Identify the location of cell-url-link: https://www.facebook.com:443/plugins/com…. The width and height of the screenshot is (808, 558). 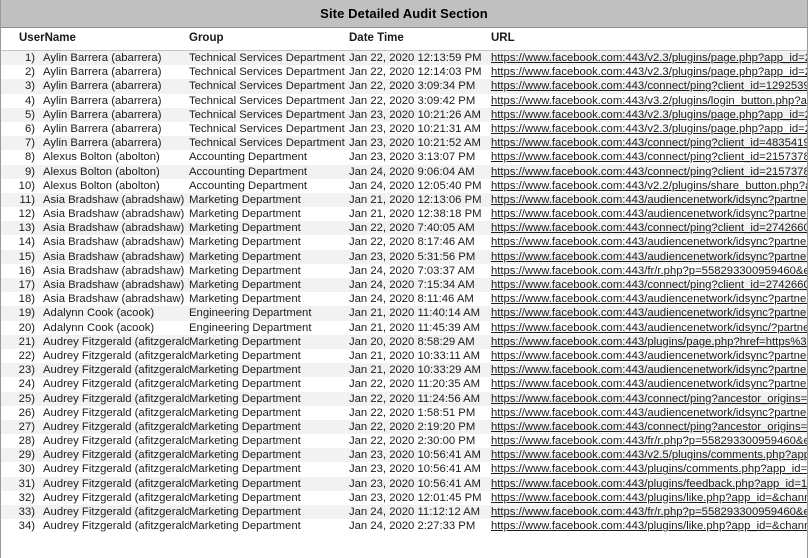
(649, 469).